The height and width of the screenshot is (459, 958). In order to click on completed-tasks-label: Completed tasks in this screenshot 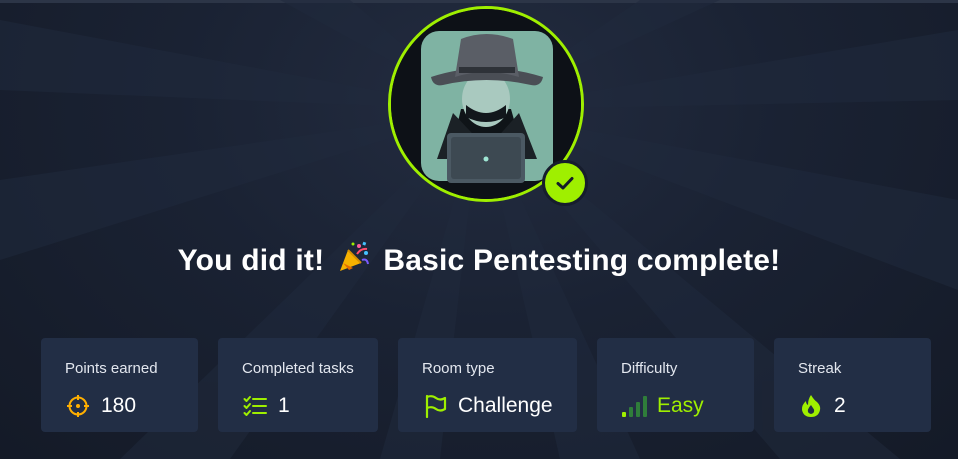, I will do `click(298, 368)`.